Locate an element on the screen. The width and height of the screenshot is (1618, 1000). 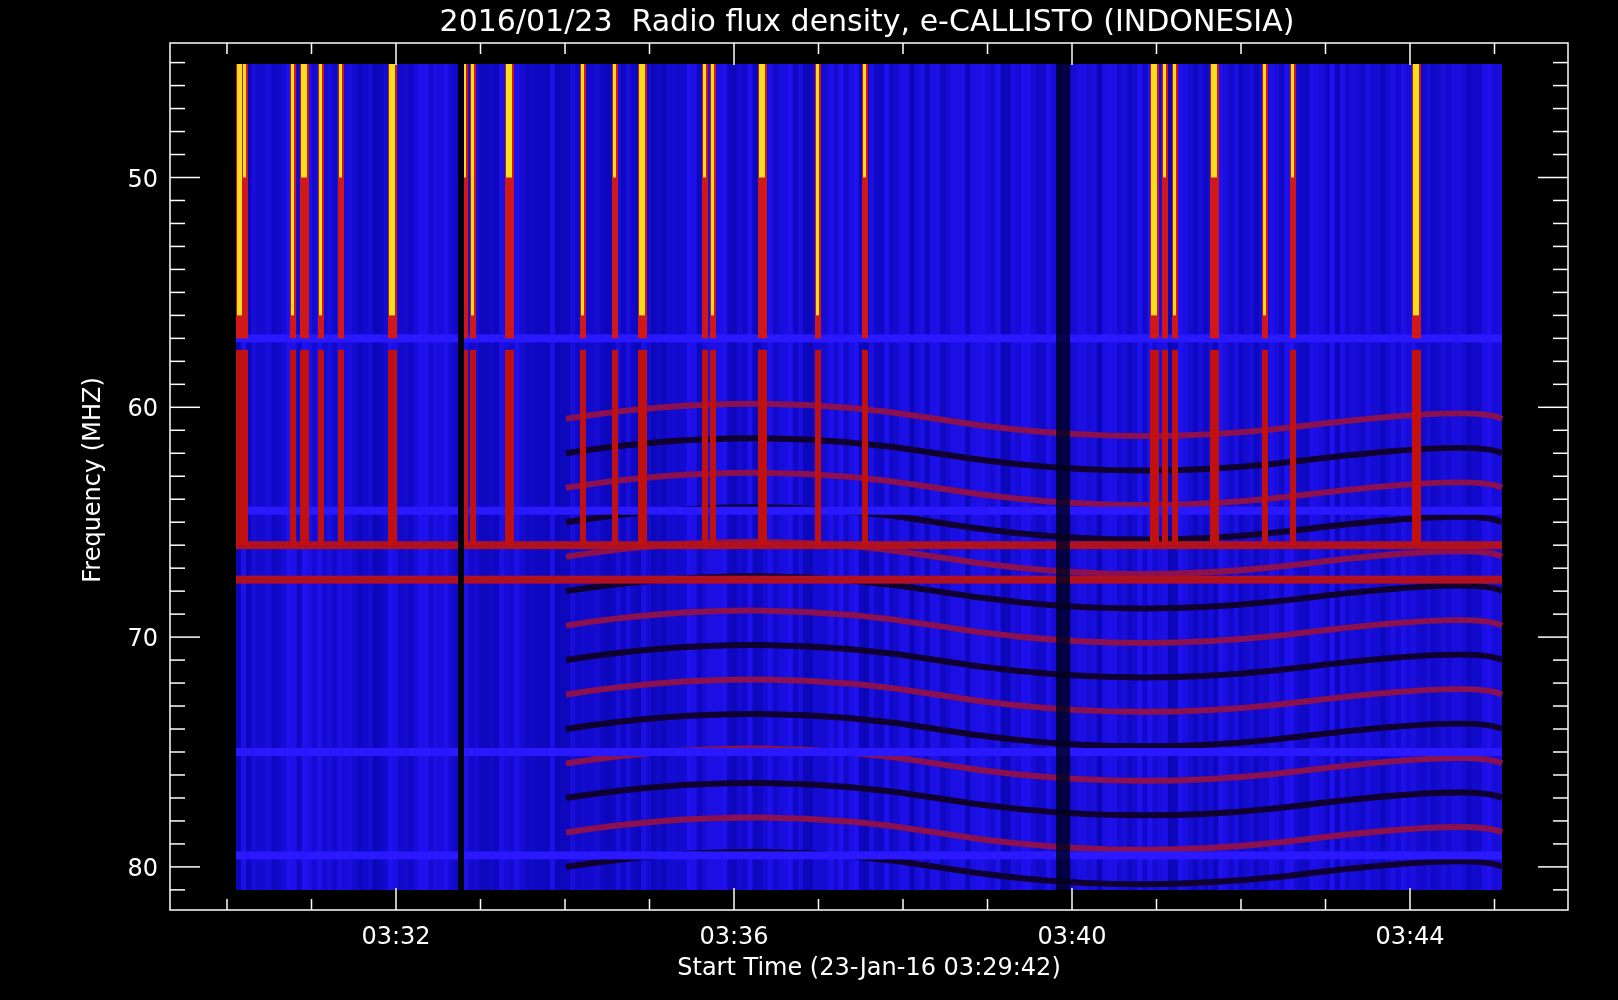
axis-tick-label: 70 is located at coordinates (142, 638).